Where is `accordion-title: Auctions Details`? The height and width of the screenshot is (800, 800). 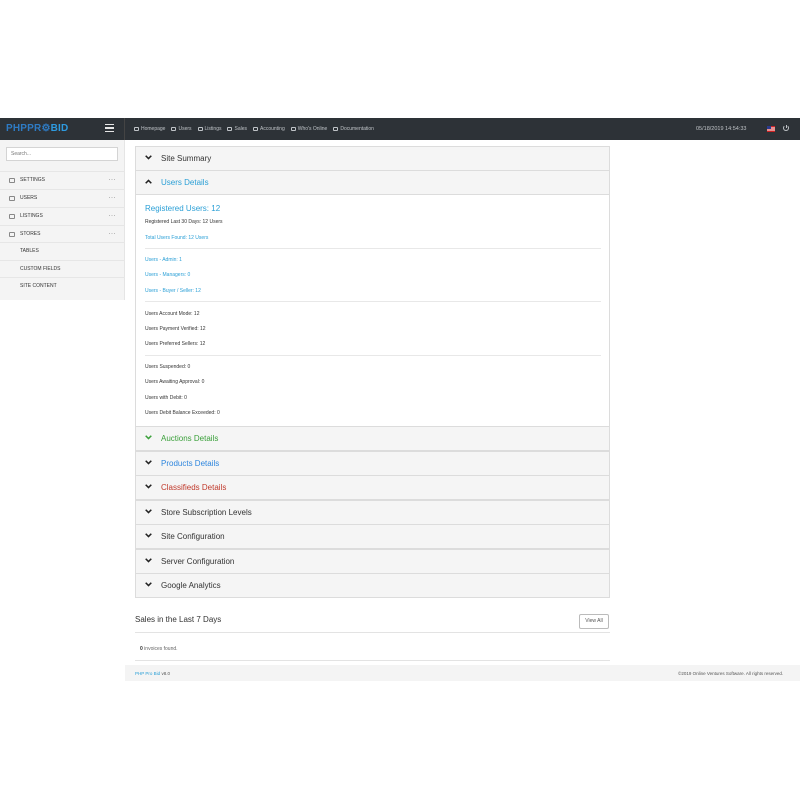 accordion-title: Auctions Details is located at coordinates (190, 438).